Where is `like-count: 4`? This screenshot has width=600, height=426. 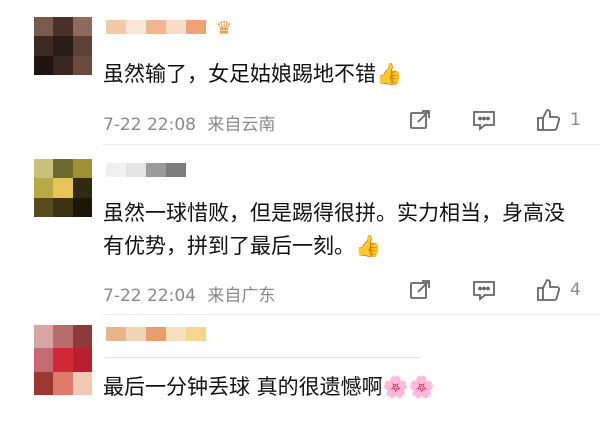 like-count: 4 is located at coordinates (575, 290).